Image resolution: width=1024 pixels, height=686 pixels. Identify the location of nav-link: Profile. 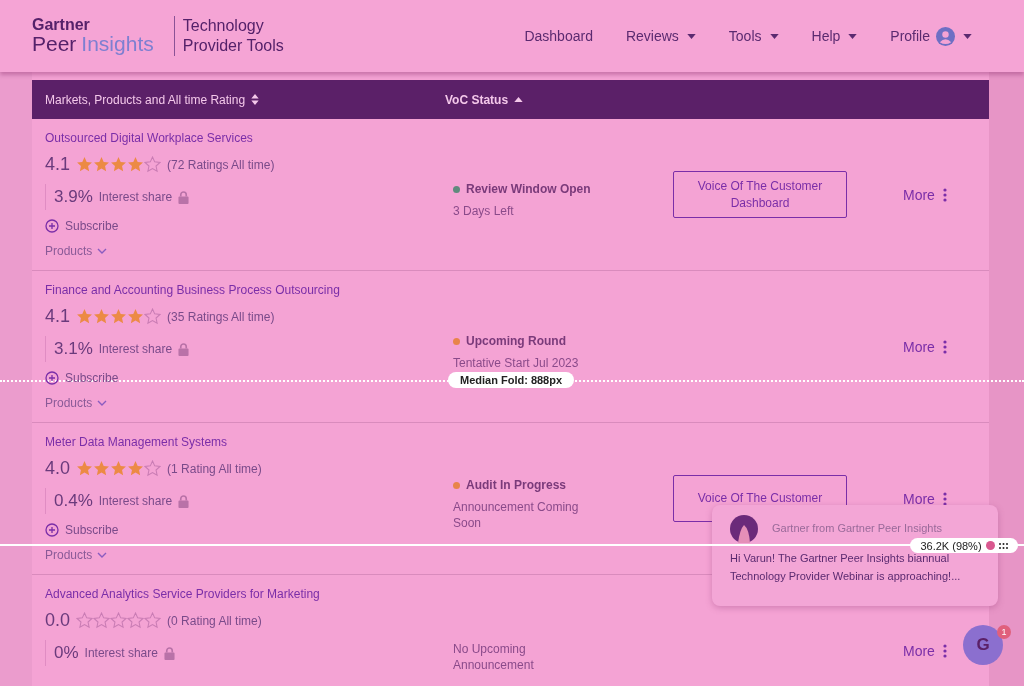
(931, 36).